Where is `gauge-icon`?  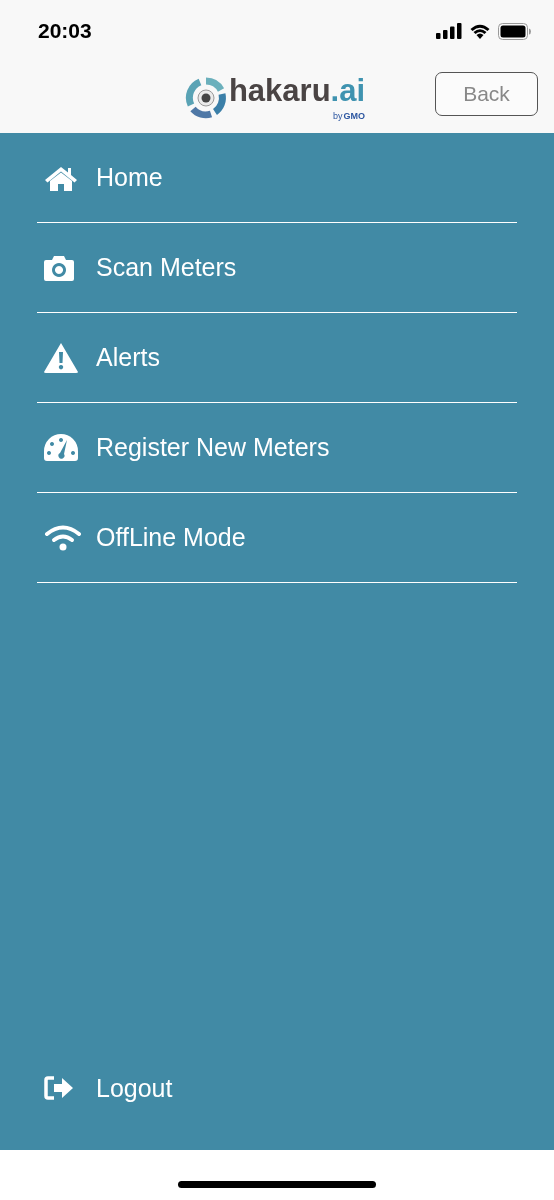 gauge-icon is located at coordinates (61, 447).